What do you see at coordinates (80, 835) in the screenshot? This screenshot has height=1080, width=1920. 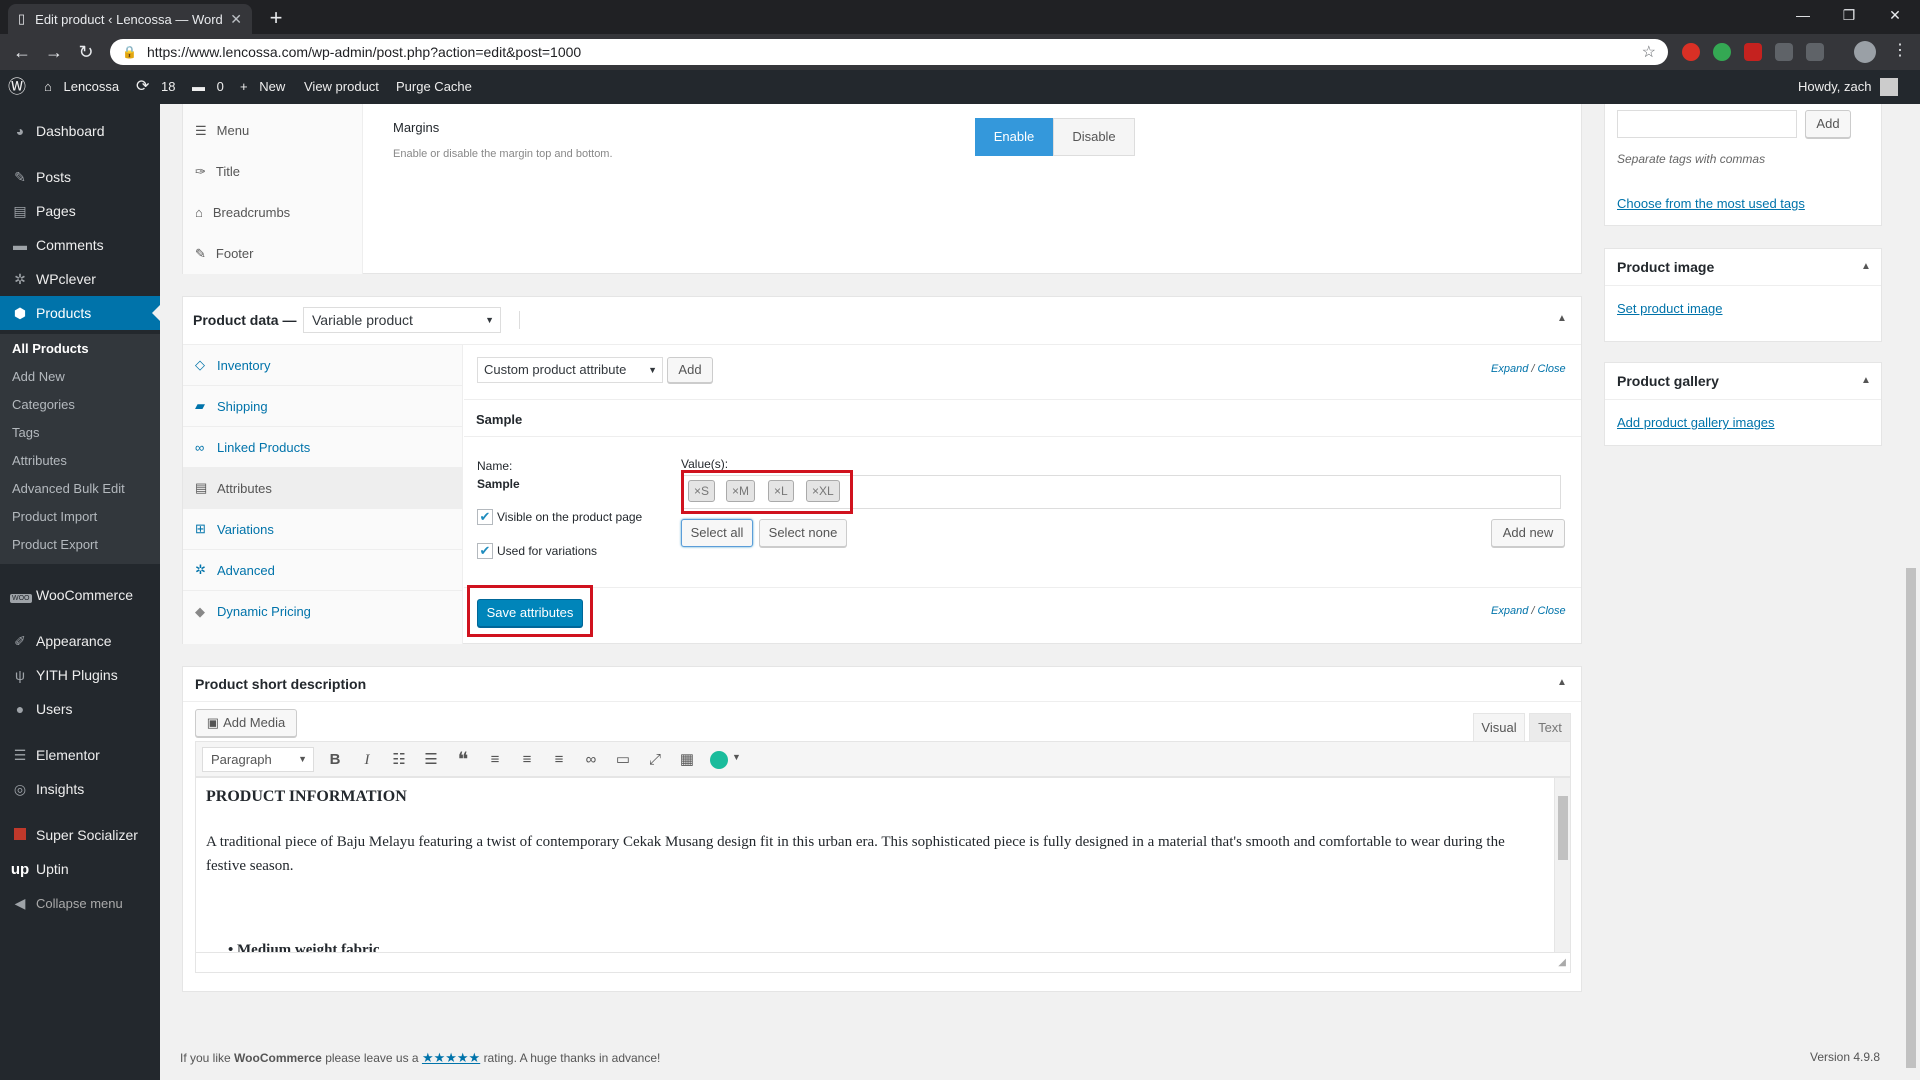 I see `menu-super-socializer: Super Socializer` at bounding box center [80, 835].